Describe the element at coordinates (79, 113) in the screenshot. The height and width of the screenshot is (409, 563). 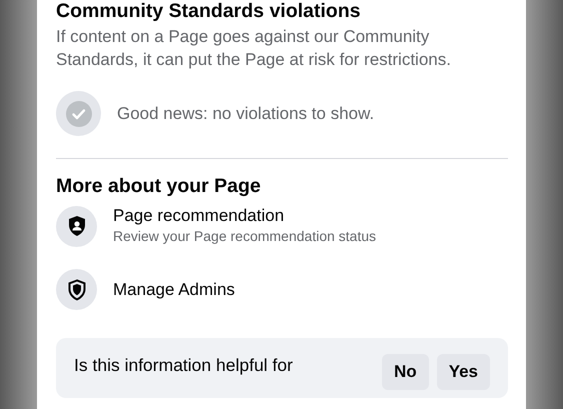
I see `check-icon` at that location.